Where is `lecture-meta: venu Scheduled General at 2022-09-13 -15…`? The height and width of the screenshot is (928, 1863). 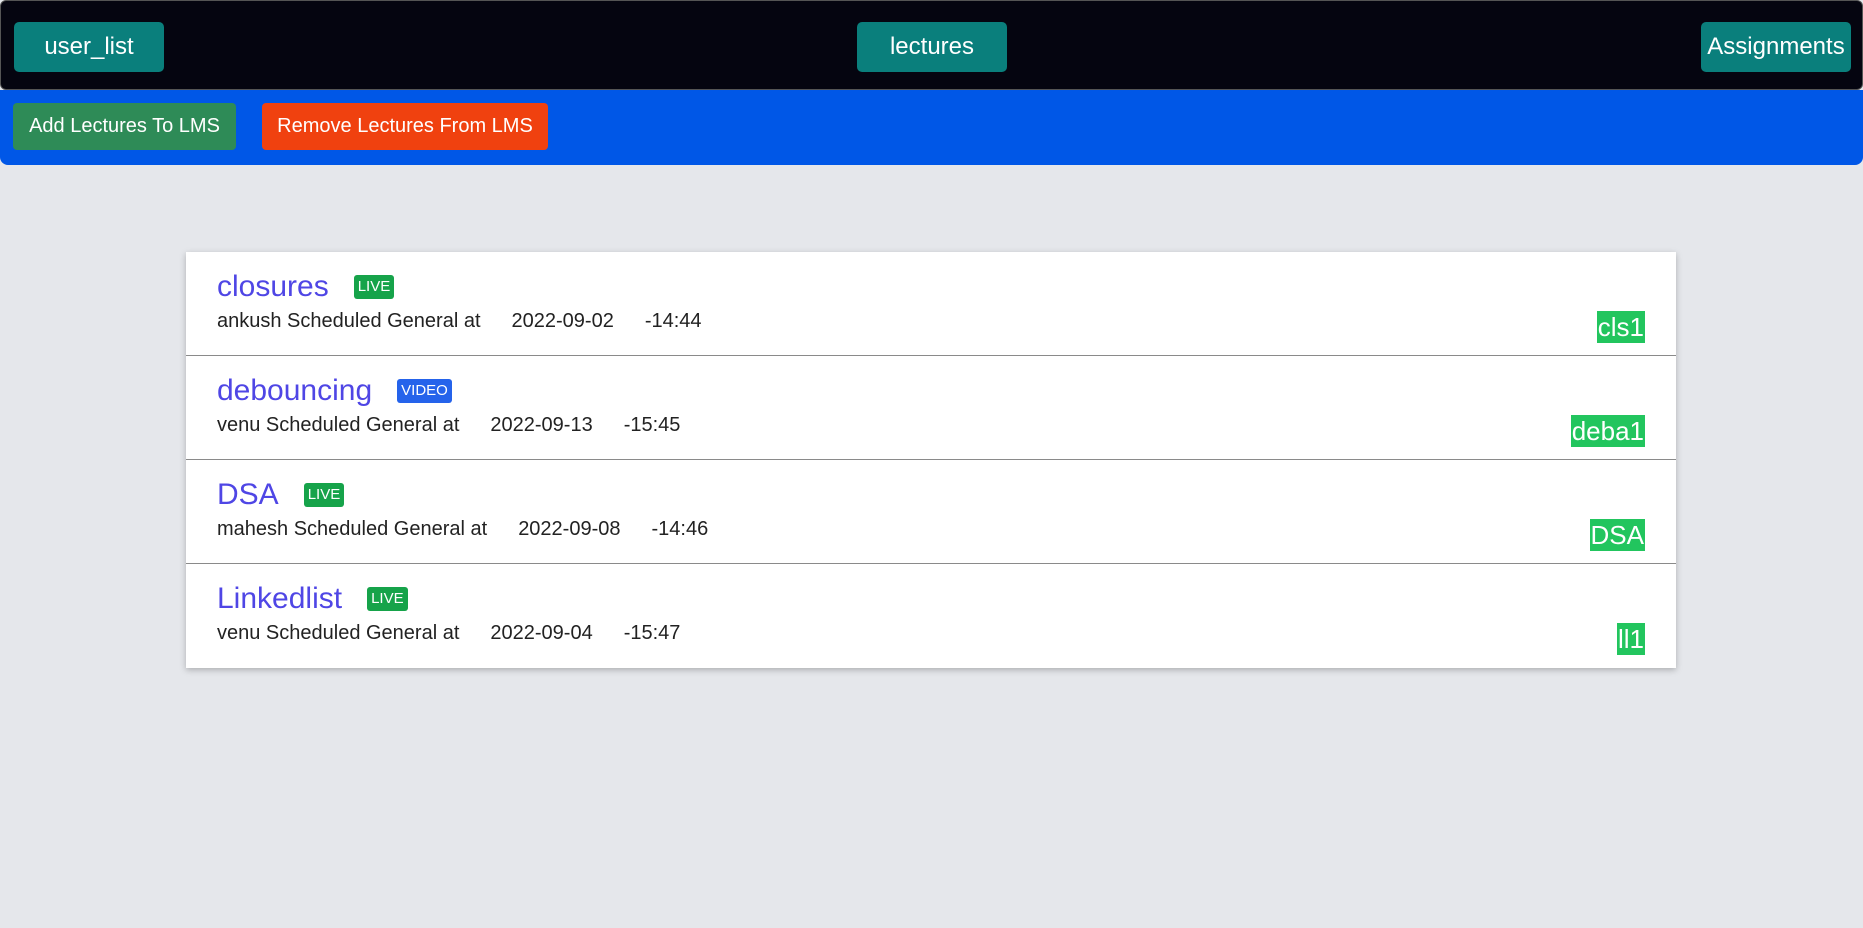 lecture-meta: venu Scheduled General at 2022-09-13 -15… is located at coordinates (448, 425).